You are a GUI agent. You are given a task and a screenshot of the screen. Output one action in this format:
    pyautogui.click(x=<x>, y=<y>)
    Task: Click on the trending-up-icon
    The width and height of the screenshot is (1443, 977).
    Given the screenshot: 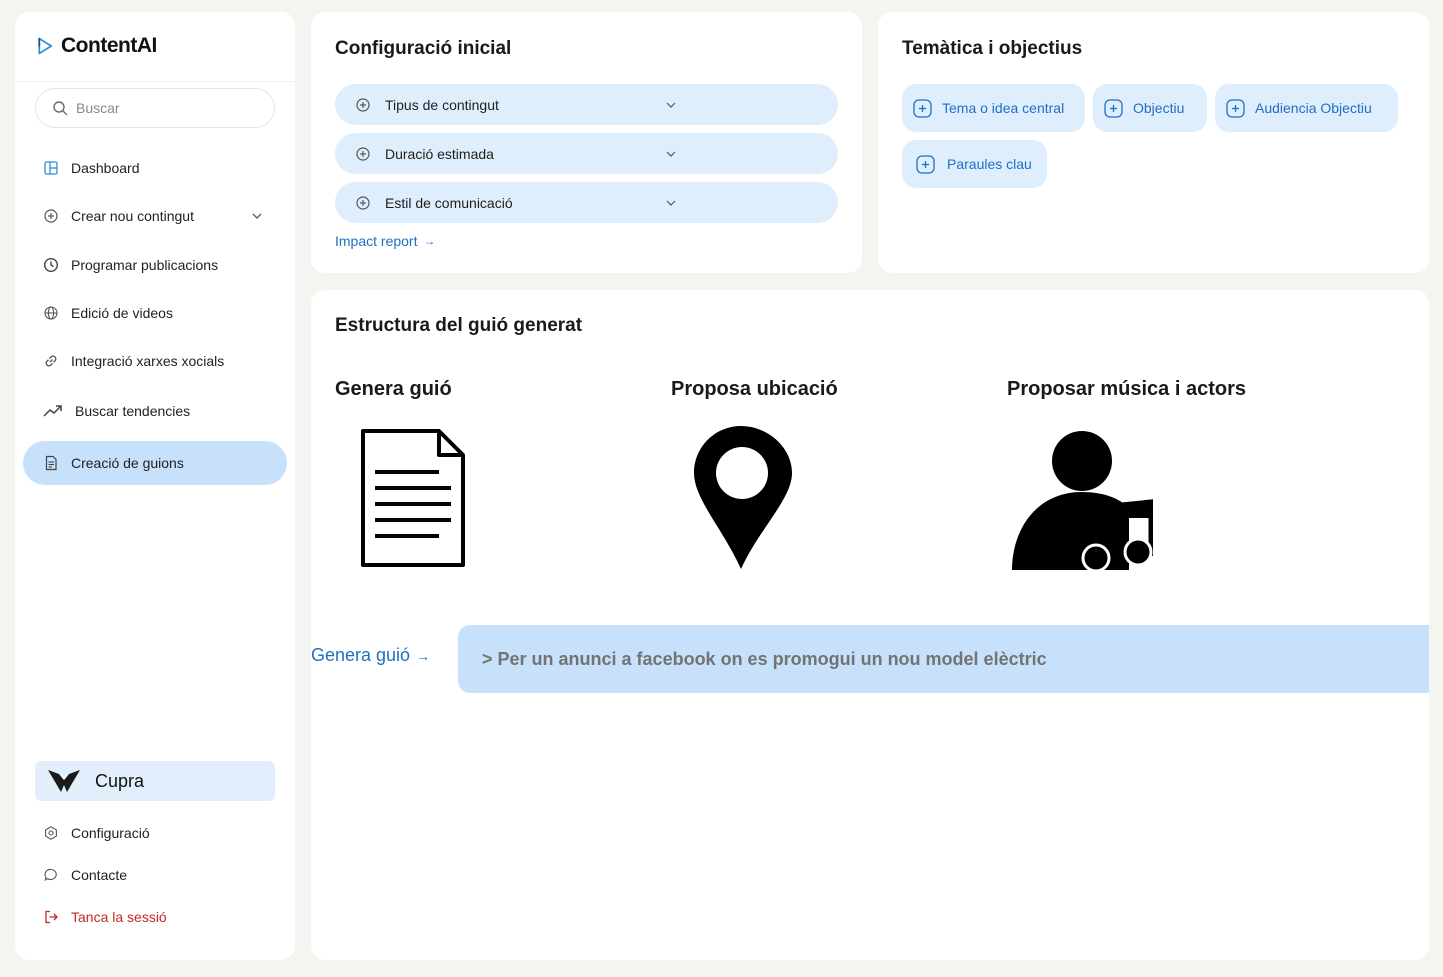 What is the action you would take?
    pyautogui.click(x=52, y=411)
    